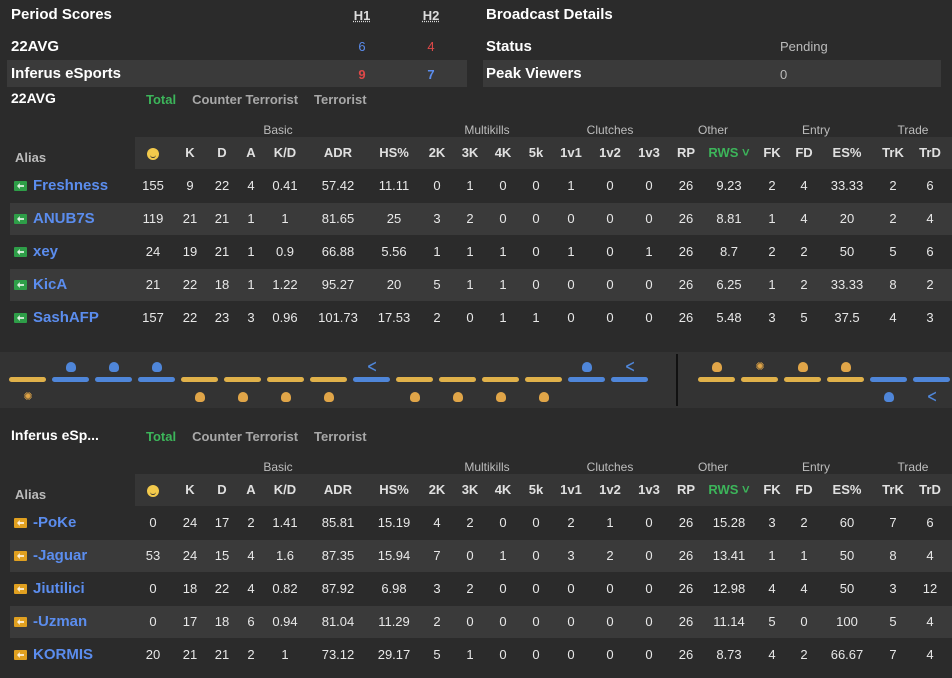  Describe the element at coordinates (54, 523) in the screenshot. I see `player-alias-link: -PoKe` at that location.